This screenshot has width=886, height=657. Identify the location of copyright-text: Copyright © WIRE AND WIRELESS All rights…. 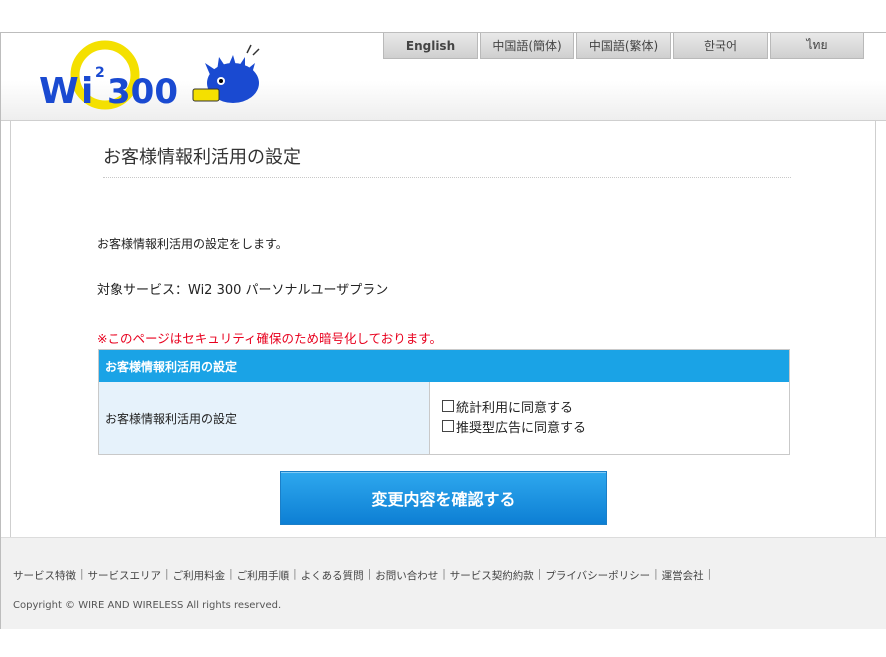
(147, 605).